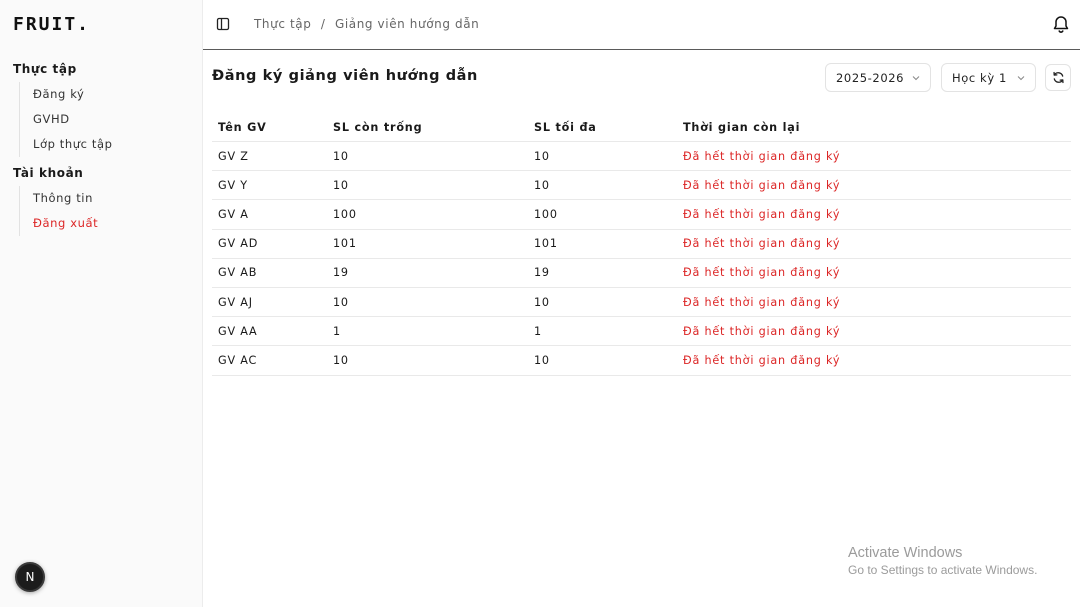 This screenshot has width=1080, height=607. I want to click on nav-sub-account: Thông tin Đăng xuất, so click(58, 211).